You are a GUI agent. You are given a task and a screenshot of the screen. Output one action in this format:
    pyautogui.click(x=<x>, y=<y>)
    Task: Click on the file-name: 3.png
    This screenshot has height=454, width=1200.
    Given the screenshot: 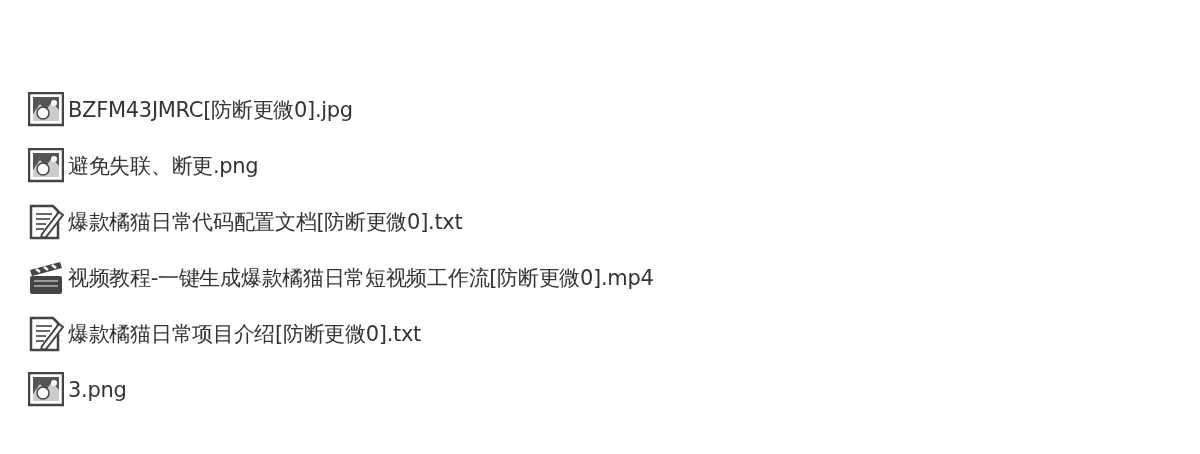 What is the action you would take?
    pyautogui.click(x=97, y=390)
    